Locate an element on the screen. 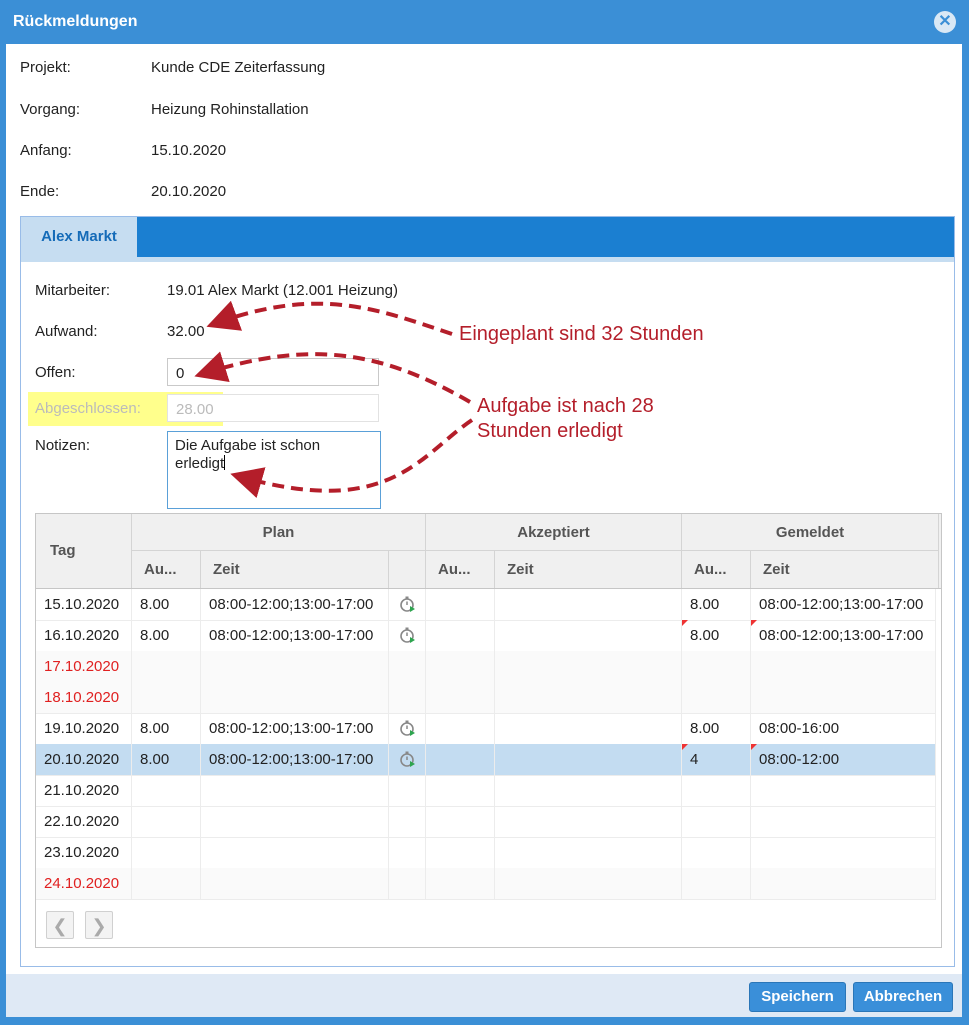  save-button: Speichern is located at coordinates (797, 997).